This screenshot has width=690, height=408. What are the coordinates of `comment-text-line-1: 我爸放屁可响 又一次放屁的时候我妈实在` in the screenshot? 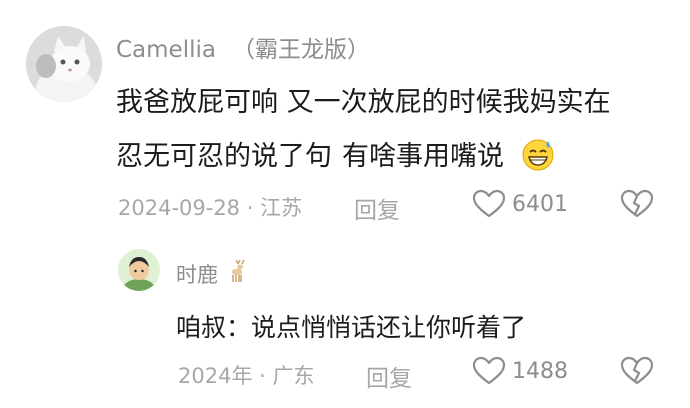 It's located at (363, 102).